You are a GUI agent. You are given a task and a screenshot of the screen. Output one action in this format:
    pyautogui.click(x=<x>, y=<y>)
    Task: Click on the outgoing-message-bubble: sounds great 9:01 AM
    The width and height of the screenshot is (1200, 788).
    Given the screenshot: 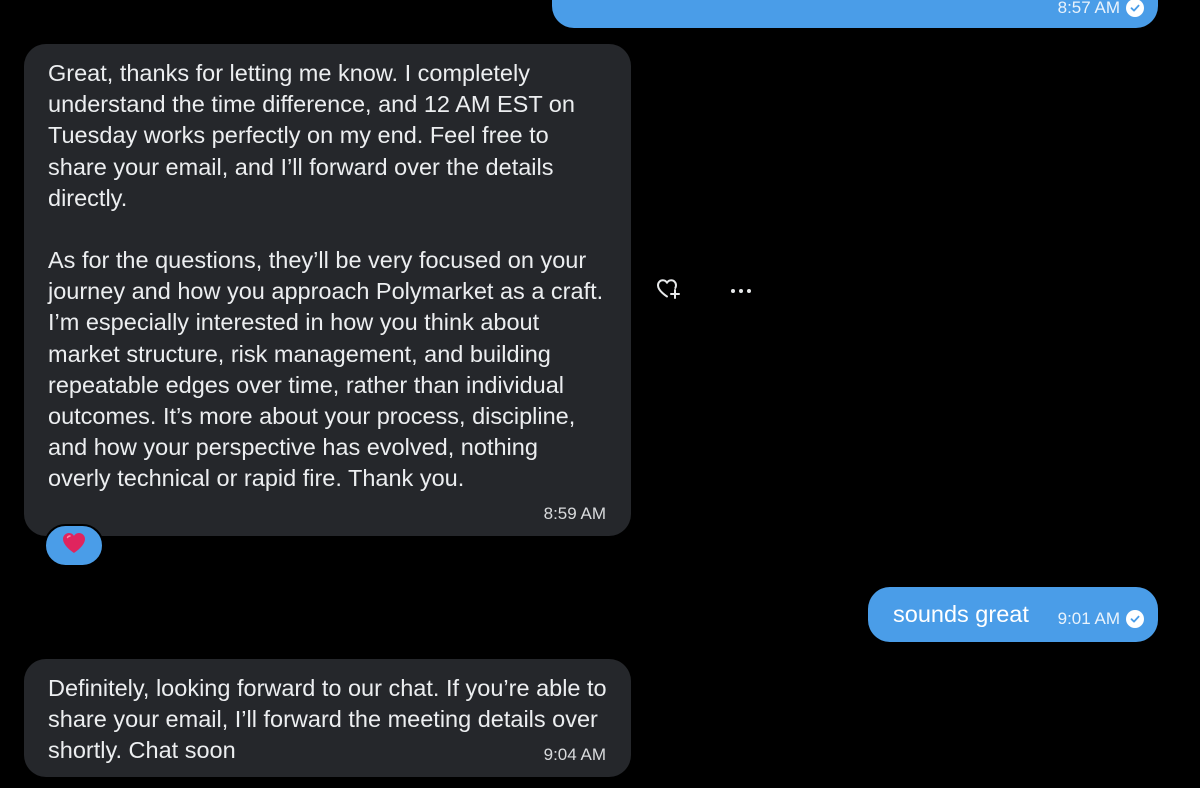 What is the action you would take?
    pyautogui.click(x=1013, y=614)
    